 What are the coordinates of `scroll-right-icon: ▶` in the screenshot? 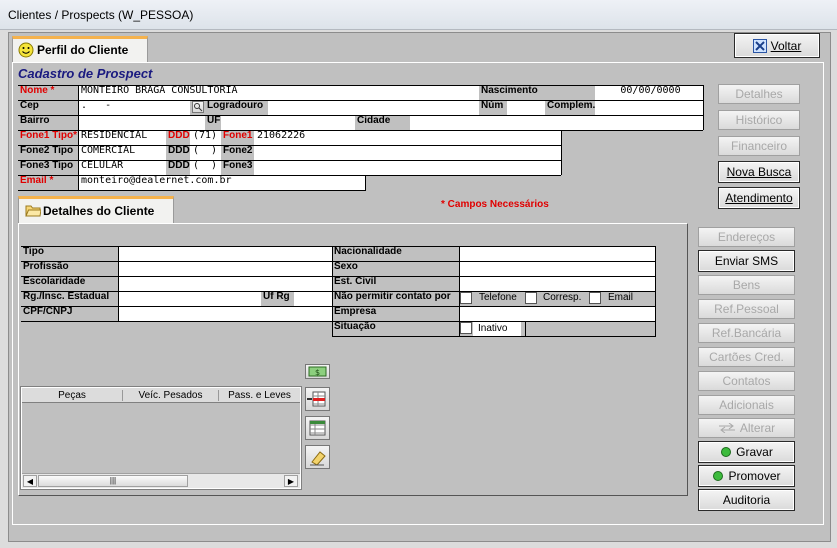 It's located at (291, 481).